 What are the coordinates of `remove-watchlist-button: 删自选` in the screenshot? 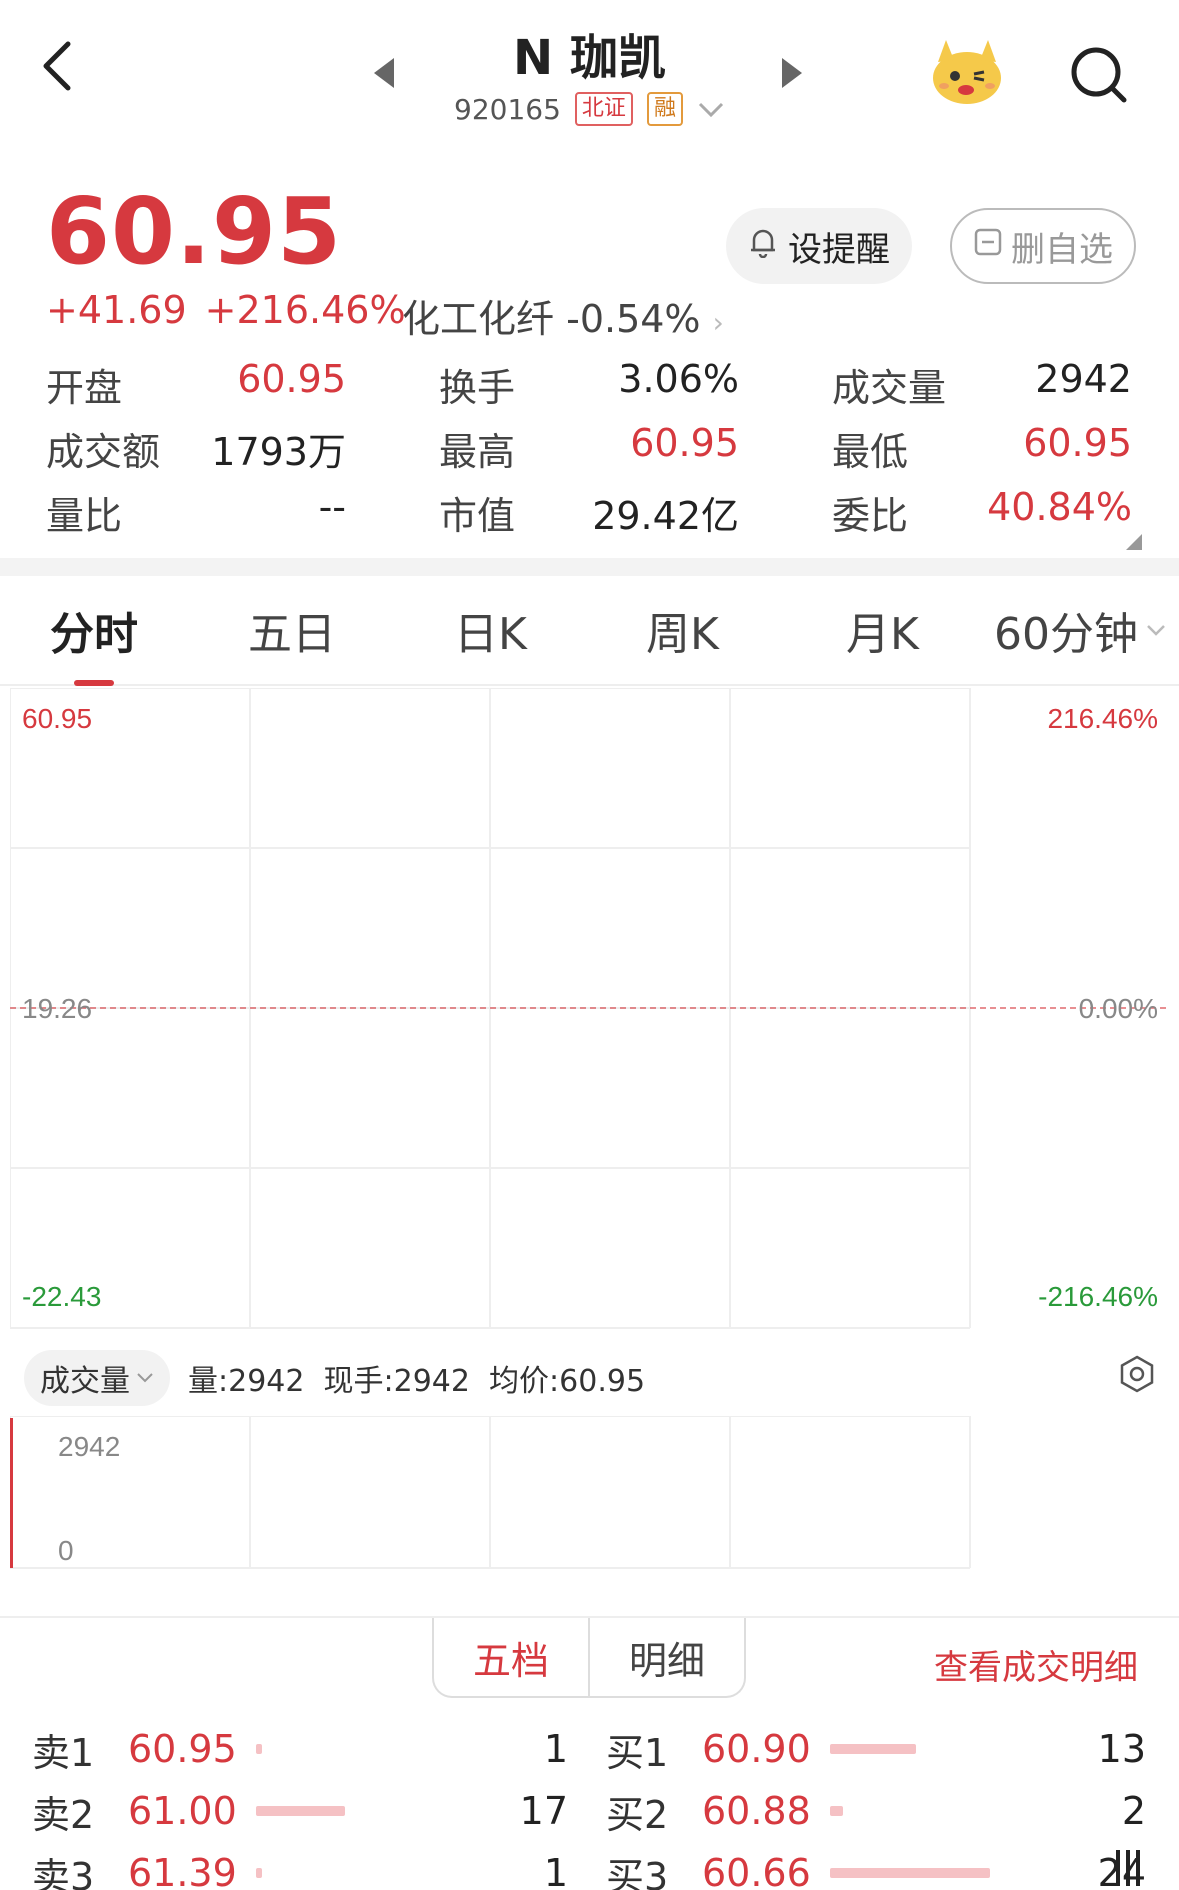 It's located at (1043, 246).